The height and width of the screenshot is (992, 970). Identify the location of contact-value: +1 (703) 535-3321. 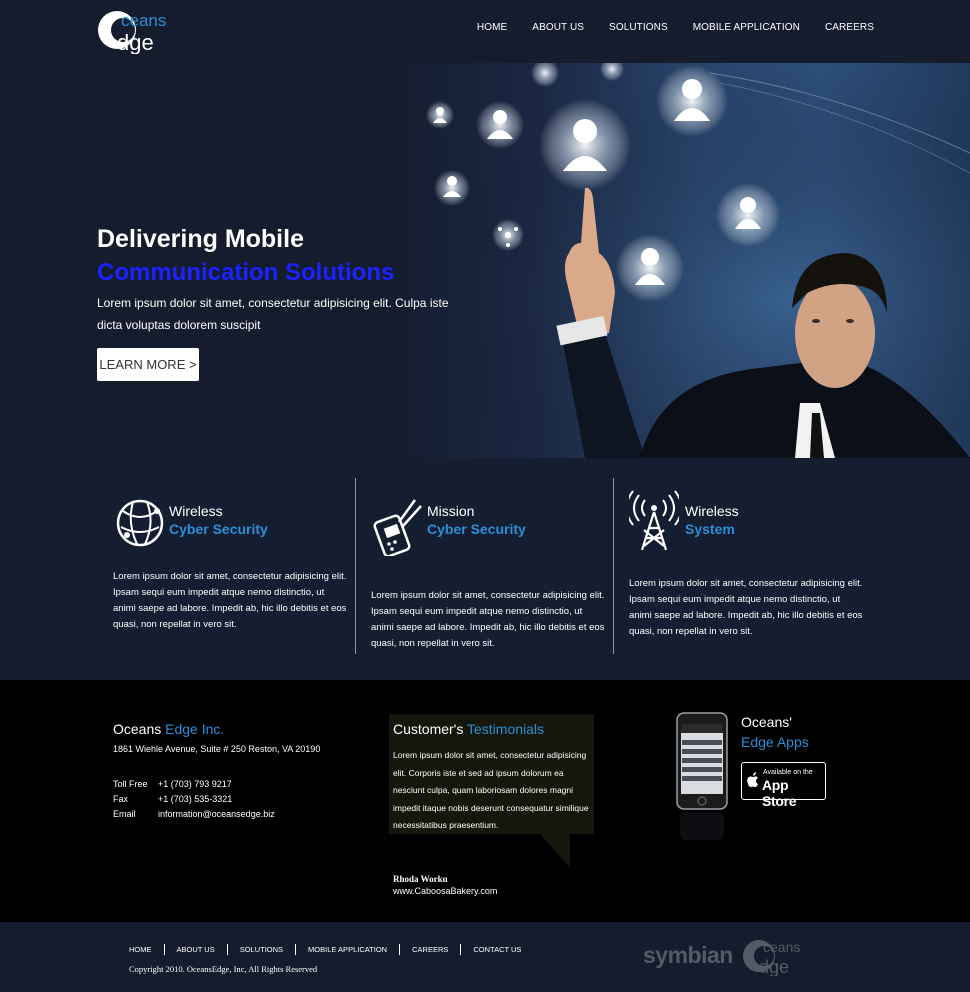
(195, 799).